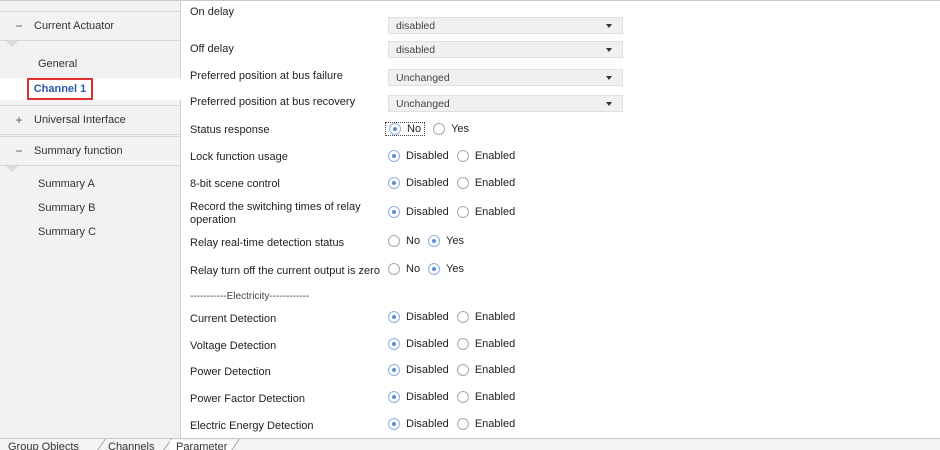 This screenshot has height=450, width=940. Describe the element at coordinates (90, 151) in the screenshot. I see `tree-group-summary-function: − Summary function` at that location.